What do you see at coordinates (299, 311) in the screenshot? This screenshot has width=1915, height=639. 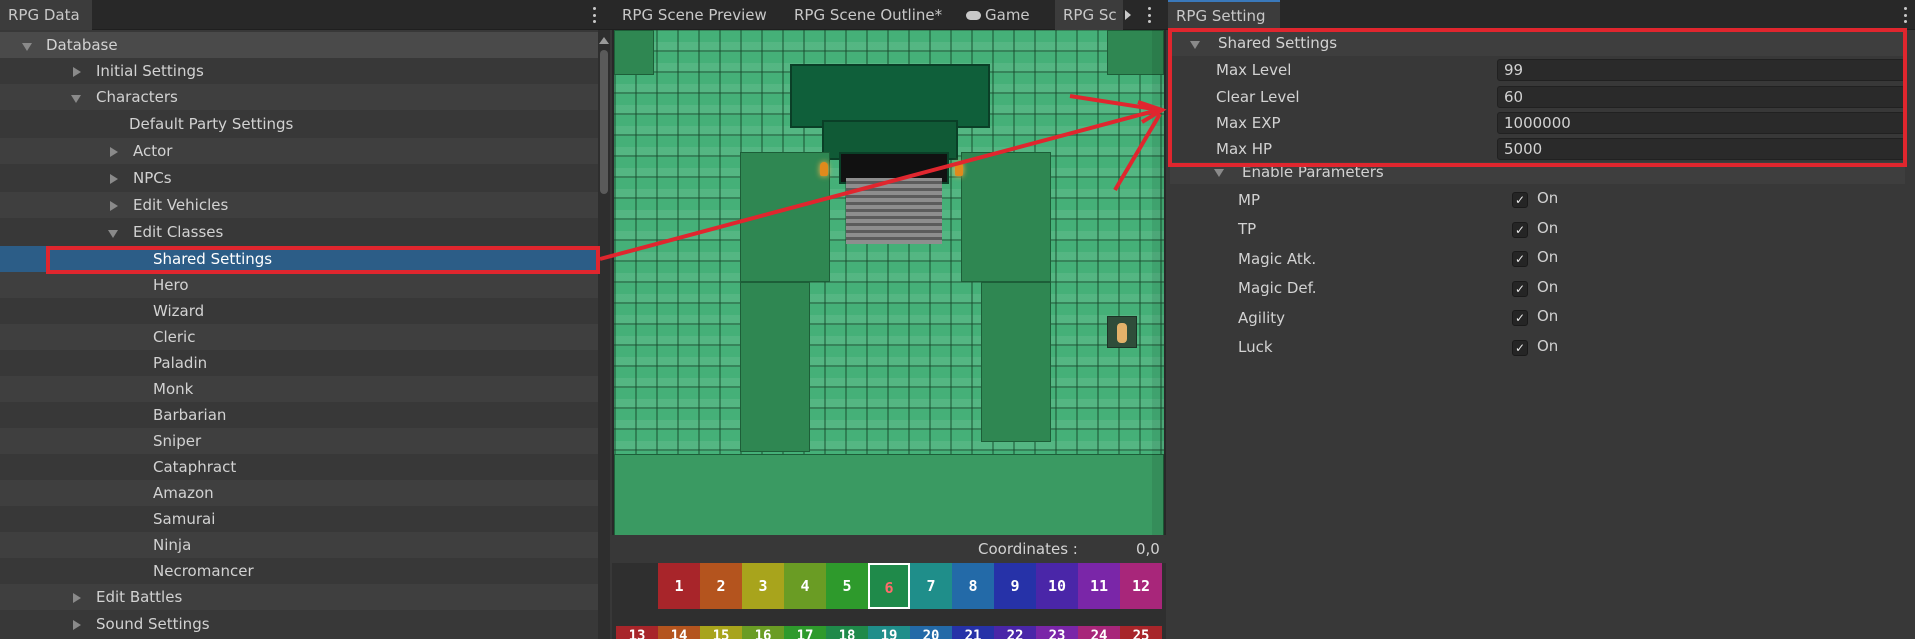 I see `tree-item-wizard: Wizard` at bounding box center [299, 311].